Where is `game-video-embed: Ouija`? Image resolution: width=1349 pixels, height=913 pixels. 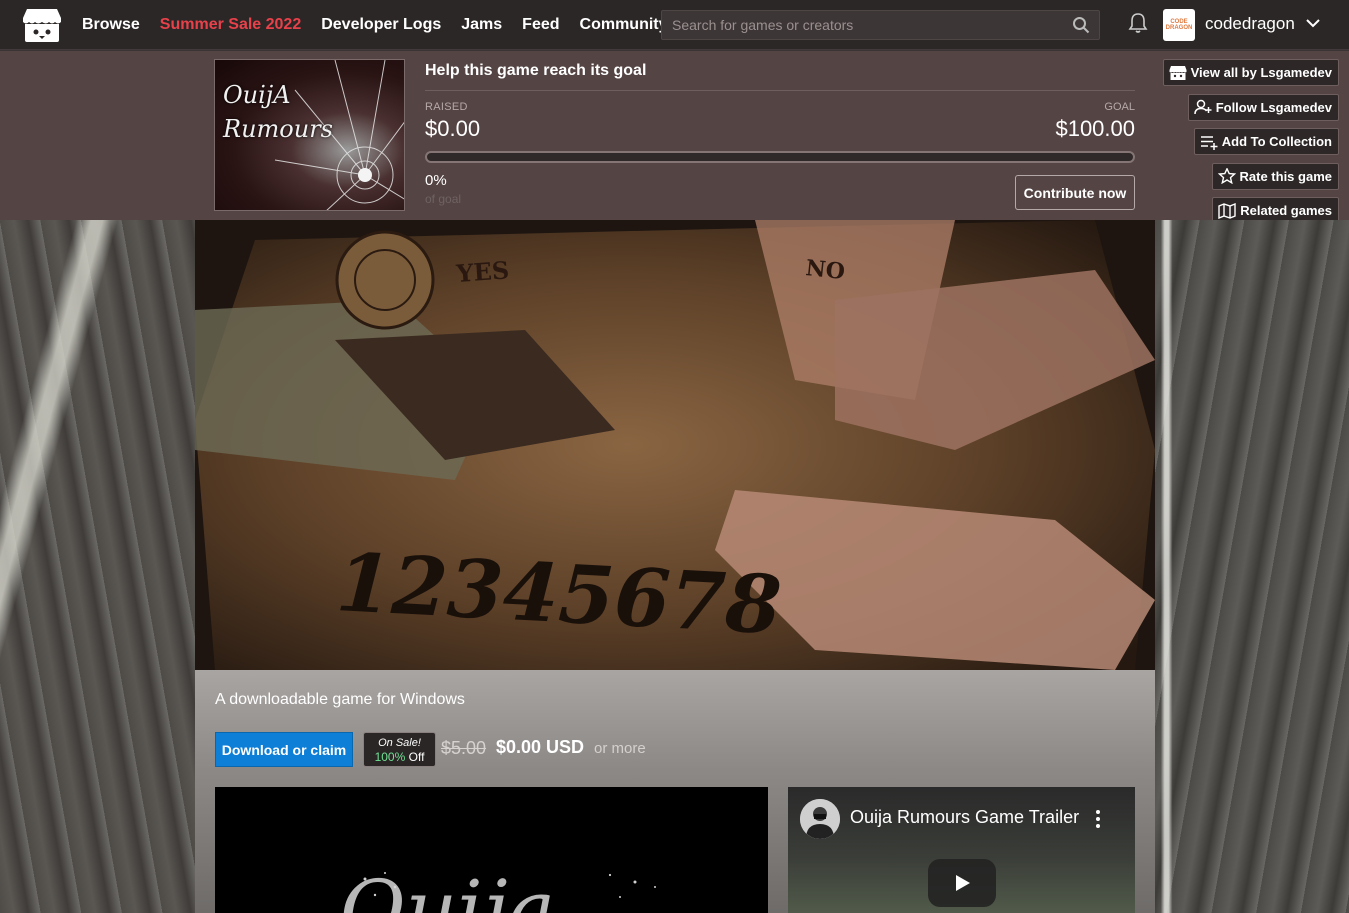
game-video-embed: Ouija is located at coordinates (491, 850).